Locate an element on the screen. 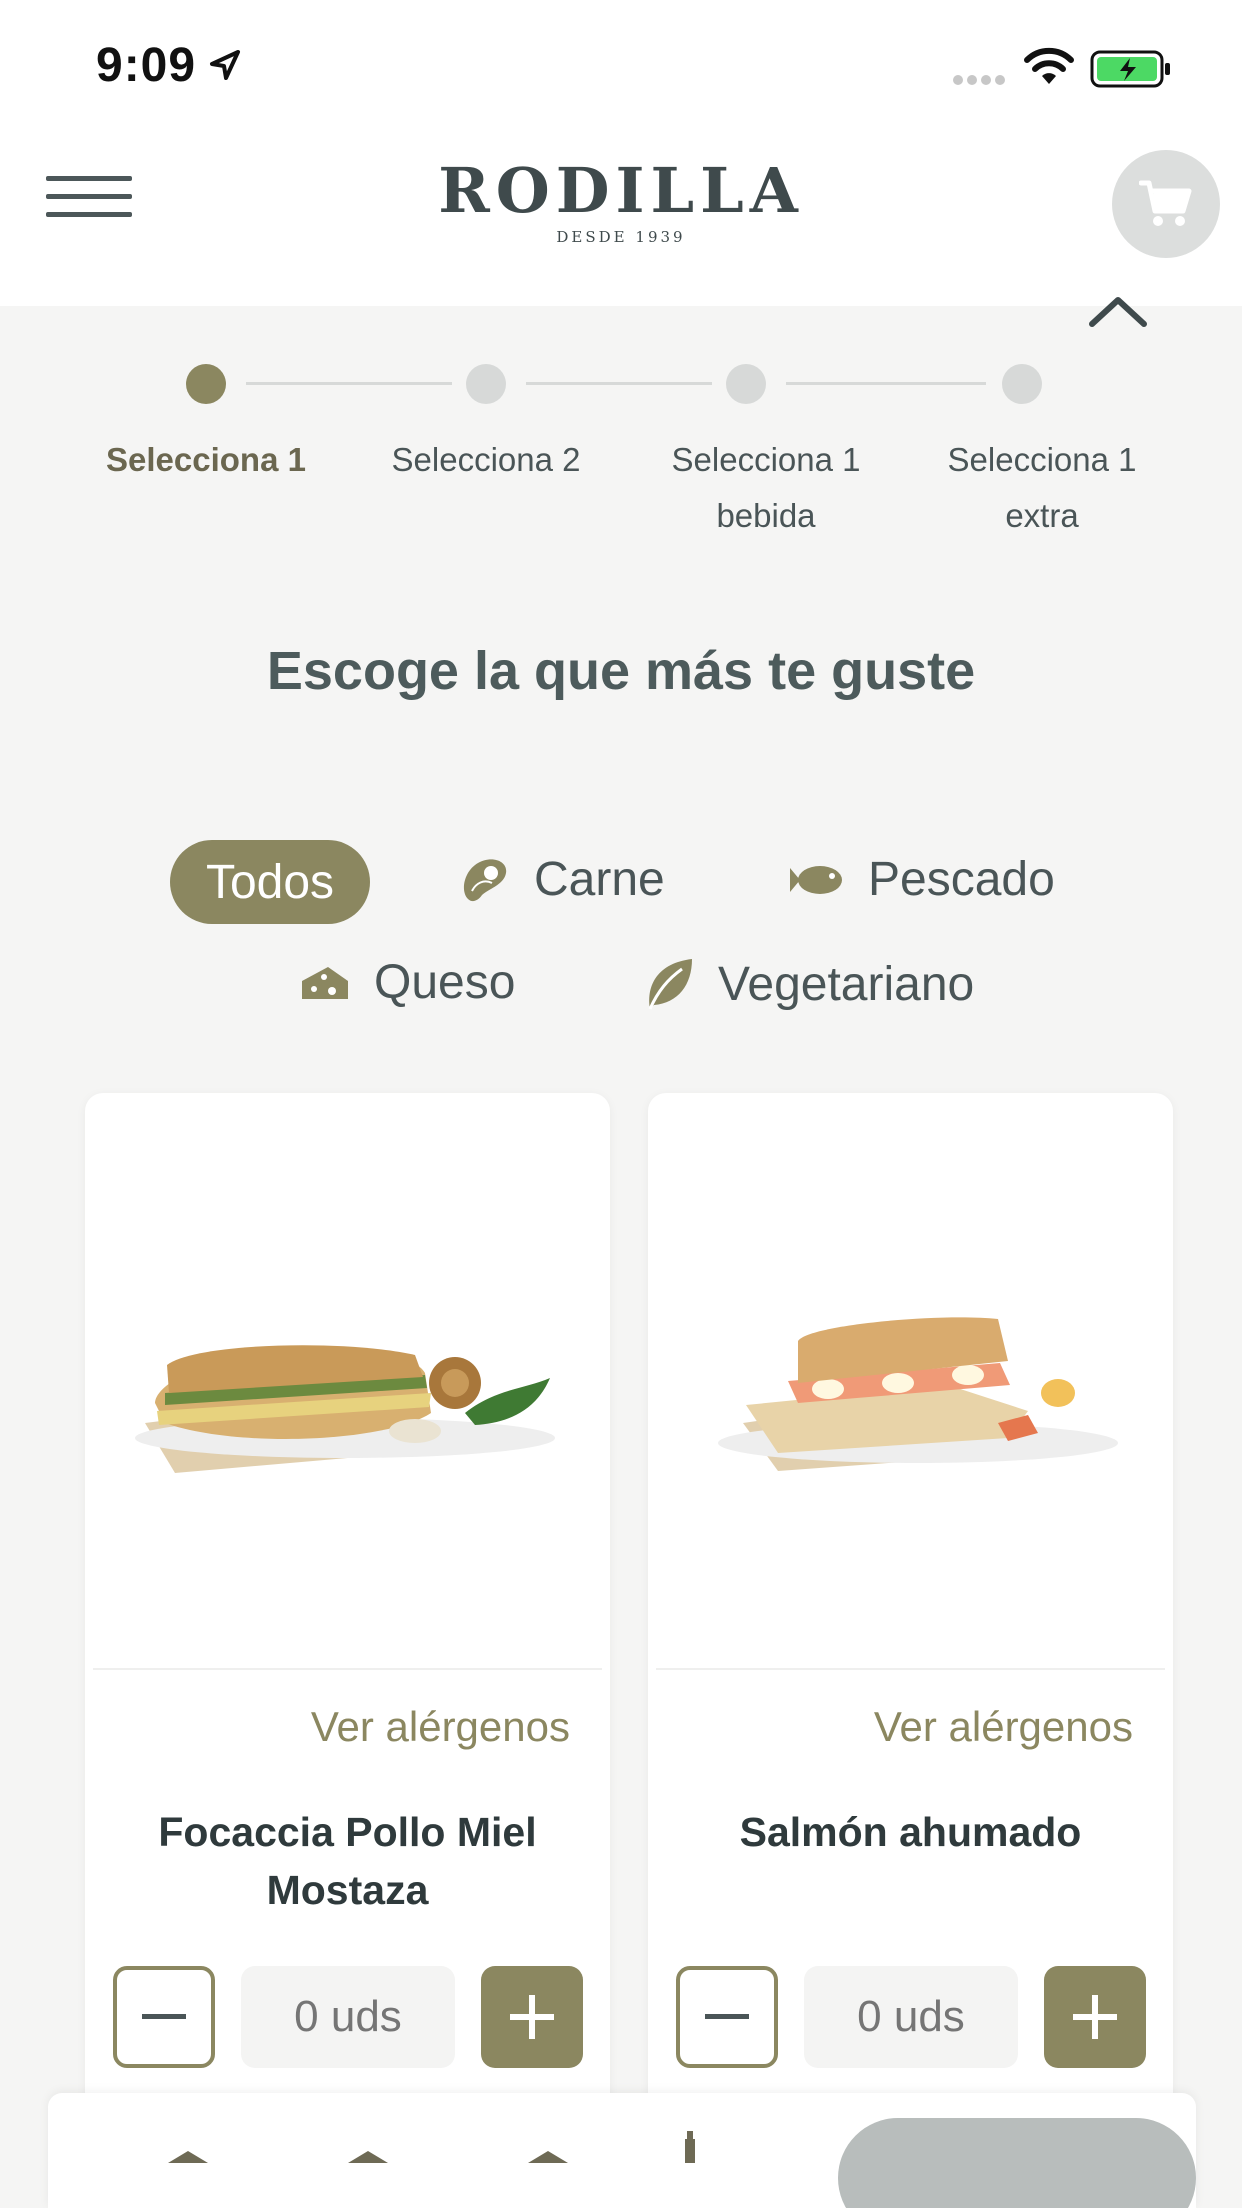  location-arrow-icon is located at coordinates (225, 65).